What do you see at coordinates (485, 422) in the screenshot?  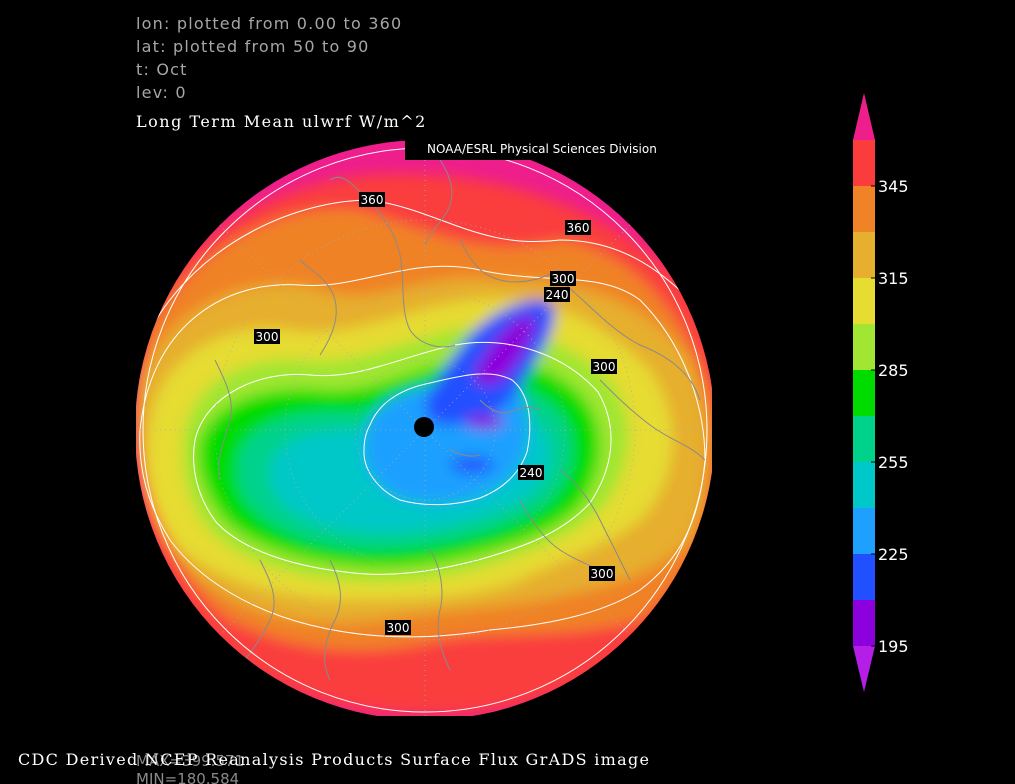 I see `field-band-225-blob2` at bounding box center [485, 422].